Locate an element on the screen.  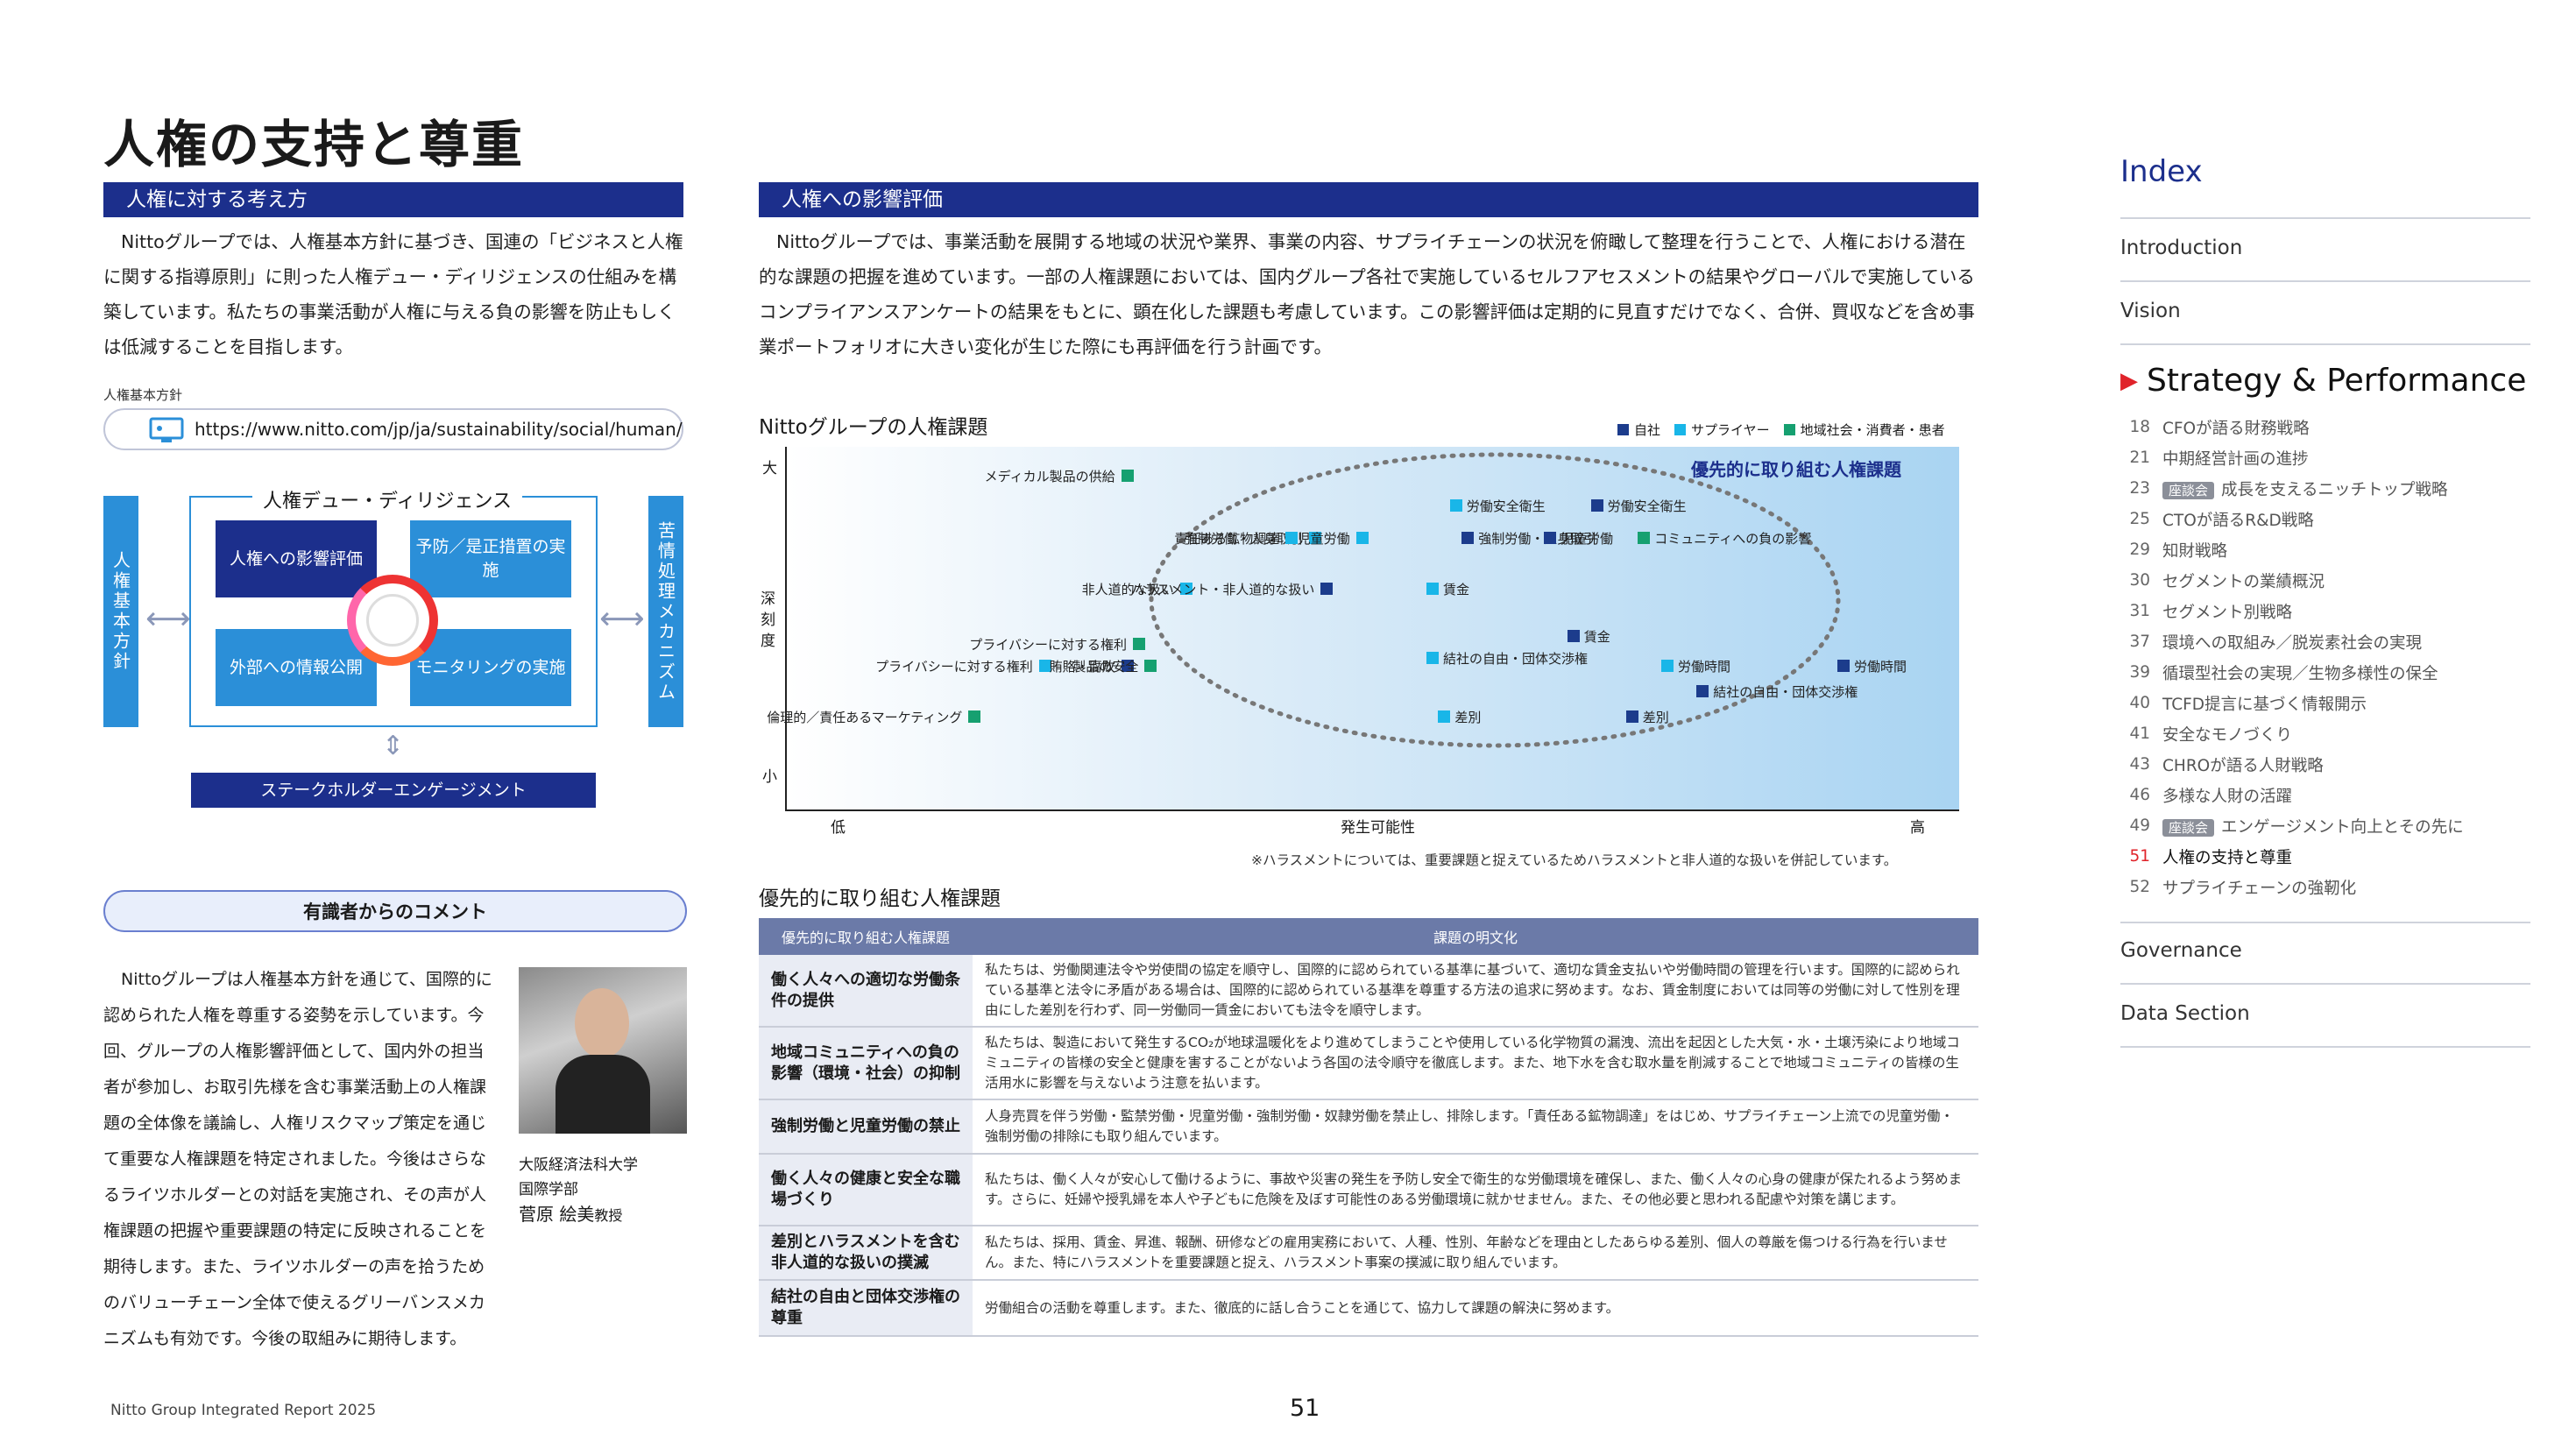
nav-sub-page: 30 is located at coordinates (2139, 581).